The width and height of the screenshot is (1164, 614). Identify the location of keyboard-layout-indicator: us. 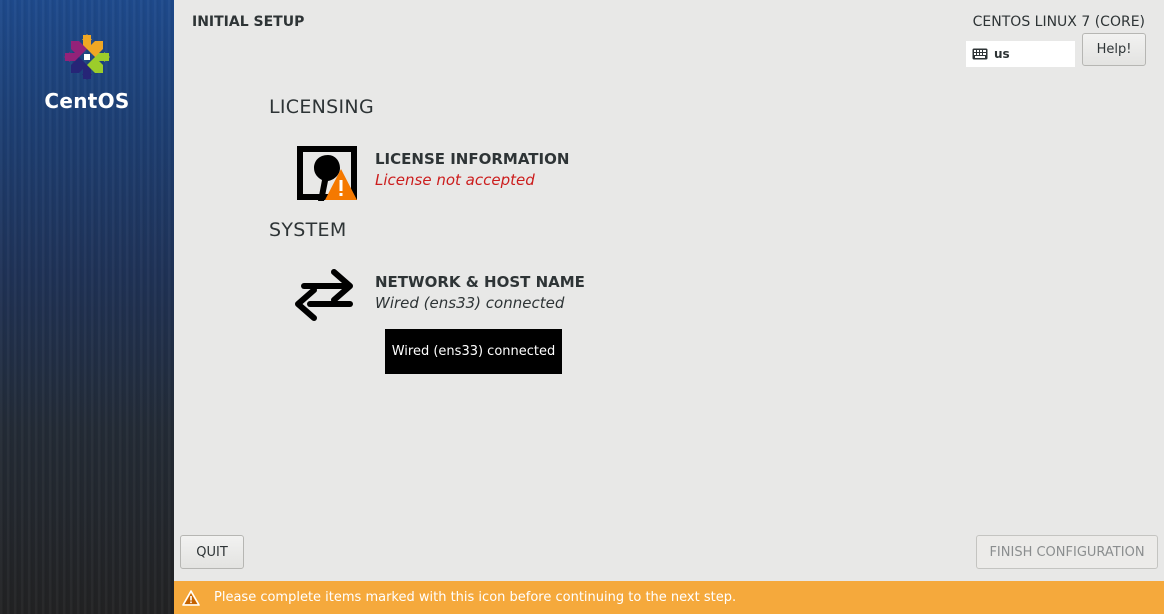
(1020, 54).